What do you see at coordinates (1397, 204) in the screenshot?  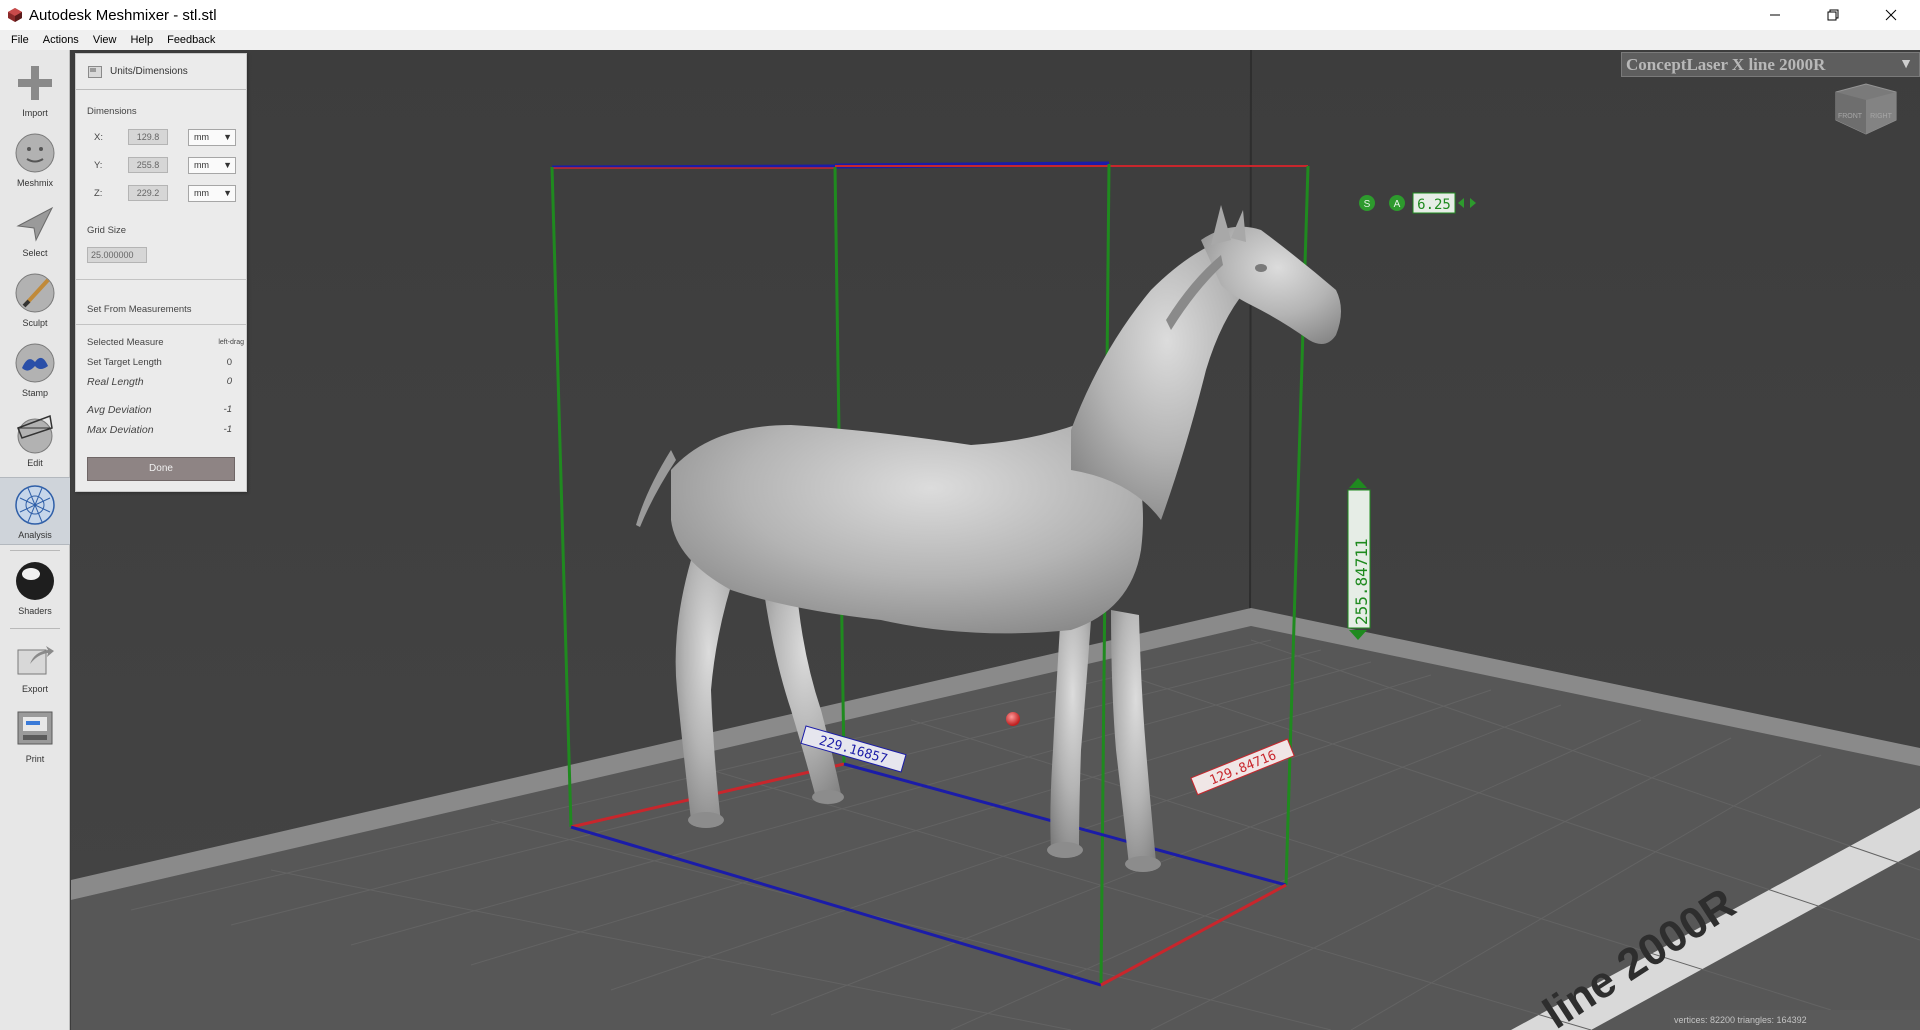 I see `svg-text: A` at bounding box center [1397, 204].